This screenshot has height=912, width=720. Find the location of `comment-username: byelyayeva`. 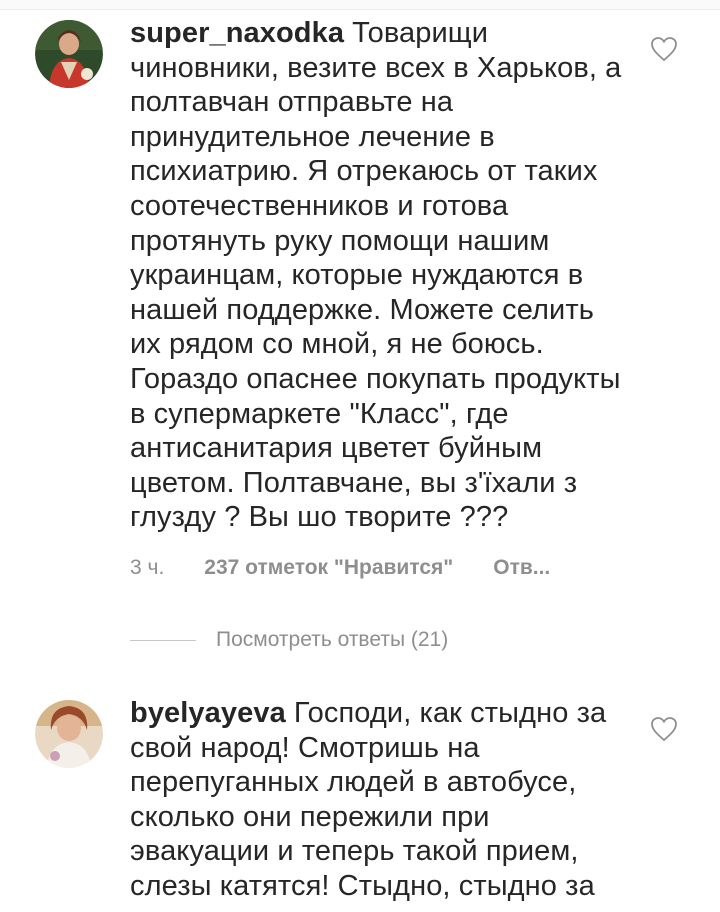

comment-username: byelyayeva is located at coordinates (208, 713).